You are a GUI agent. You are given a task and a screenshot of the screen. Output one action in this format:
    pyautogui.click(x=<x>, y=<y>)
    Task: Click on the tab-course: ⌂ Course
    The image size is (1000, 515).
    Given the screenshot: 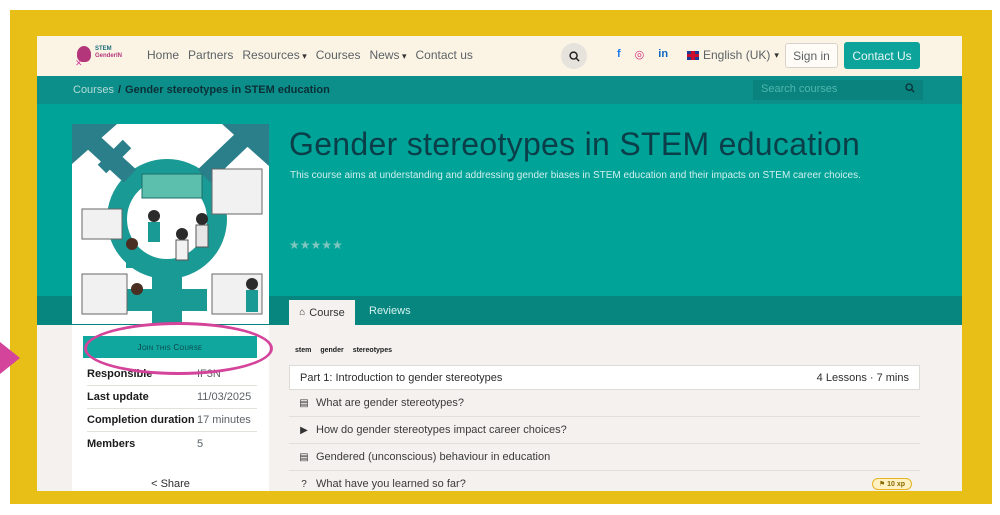 What is the action you would take?
    pyautogui.click(x=322, y=312)
    